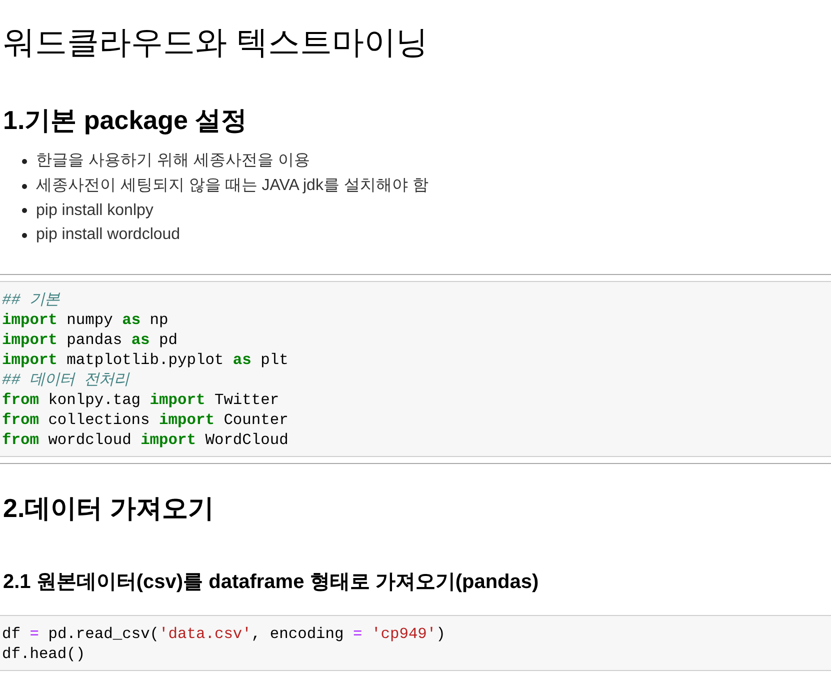  I want to click on list-item-text: 세종사전이 세팅되지 않을 때는 JAVA jdk를 설치해야 함, so click(232, 186).